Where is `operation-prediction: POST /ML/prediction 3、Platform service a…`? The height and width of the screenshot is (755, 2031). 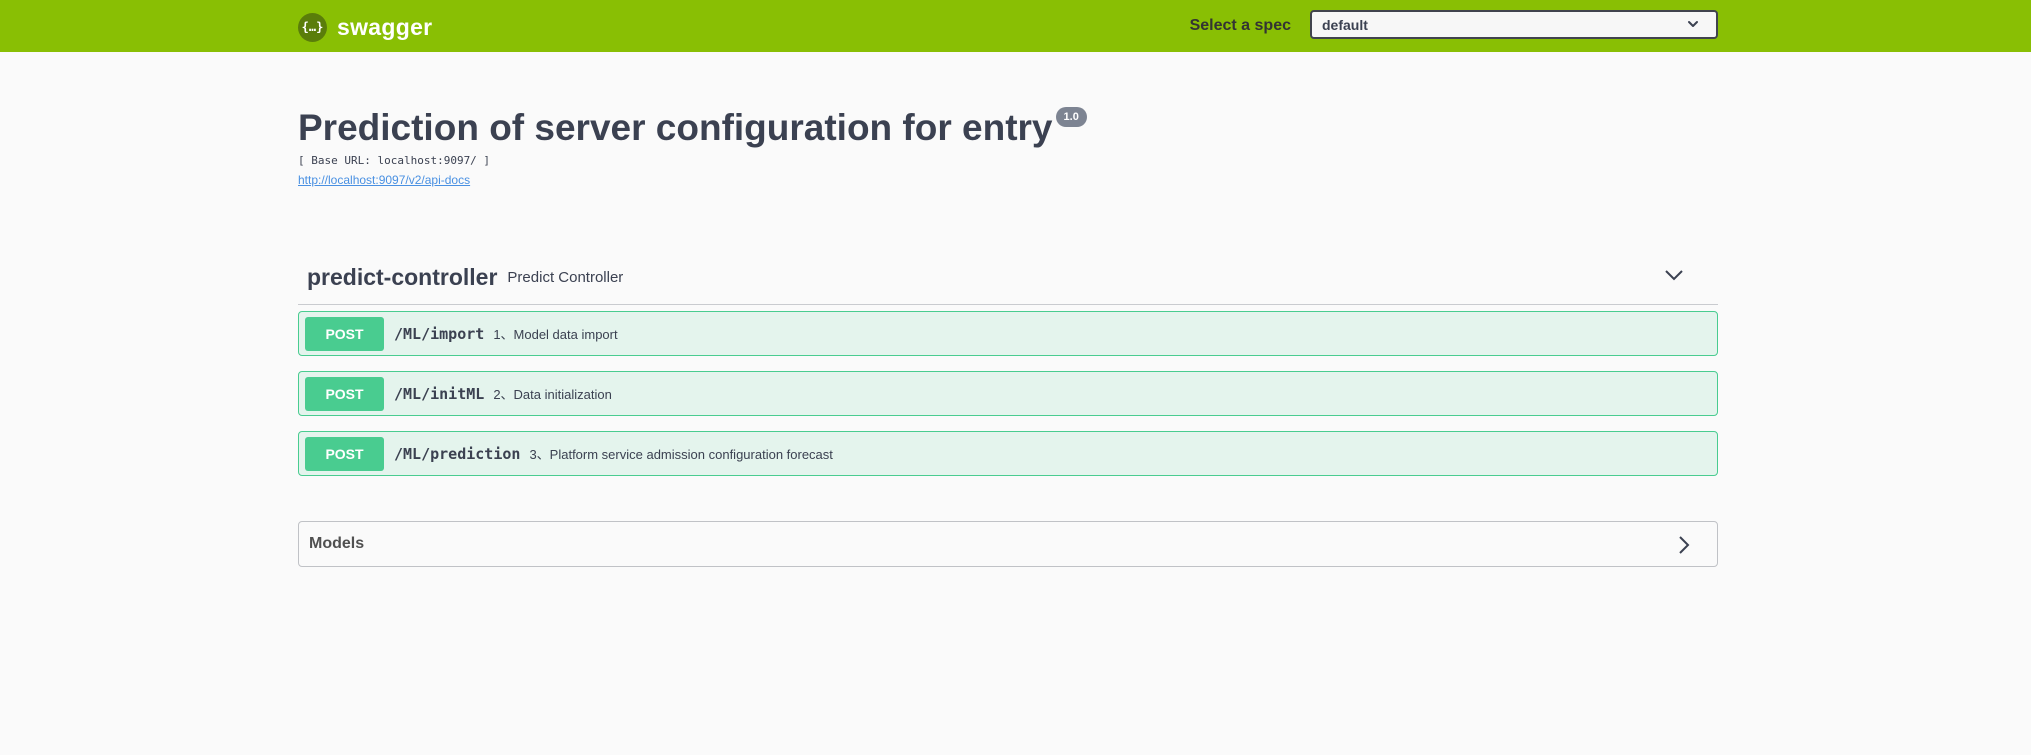
operation-prediction: POST /ML/prediction 3、Platform service a… is located at coordinates (1008, 453).